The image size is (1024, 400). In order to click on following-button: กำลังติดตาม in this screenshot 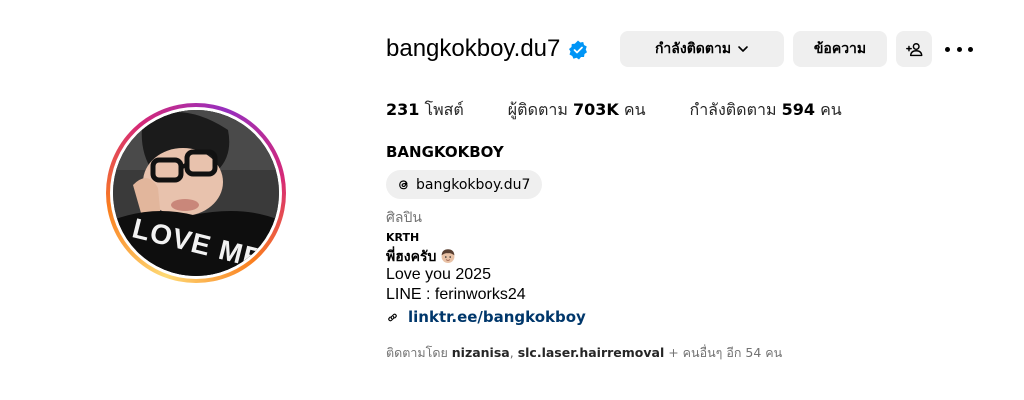, I will do `click(702, 49)`.